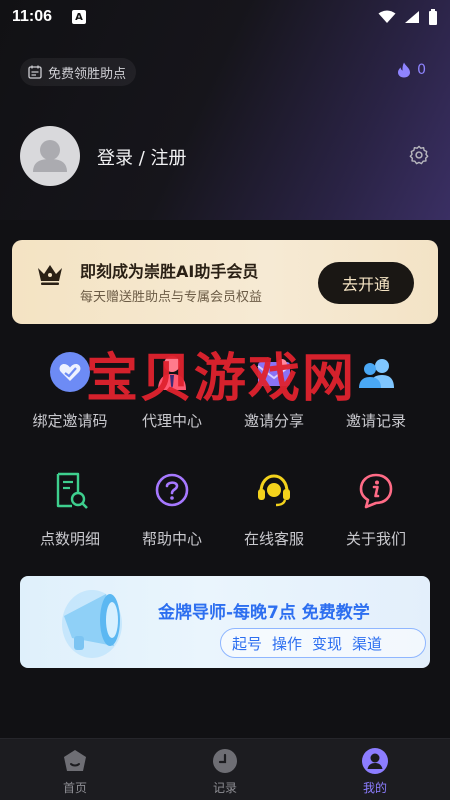 The width and height of the screenshot is (450, 800). What do you see at coordinates (247, 644) in the screenshot?
I see `banner-tag: 起号` at bounding box center [247, 644].